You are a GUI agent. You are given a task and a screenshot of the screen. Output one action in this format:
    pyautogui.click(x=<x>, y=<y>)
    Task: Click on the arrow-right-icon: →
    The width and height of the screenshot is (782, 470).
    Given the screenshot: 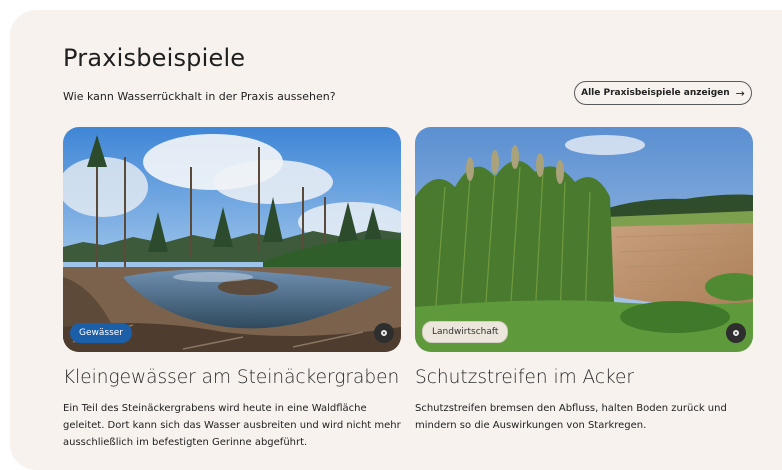 What is the action you would take?
    pyautogui.click(x=740, y=93)
    